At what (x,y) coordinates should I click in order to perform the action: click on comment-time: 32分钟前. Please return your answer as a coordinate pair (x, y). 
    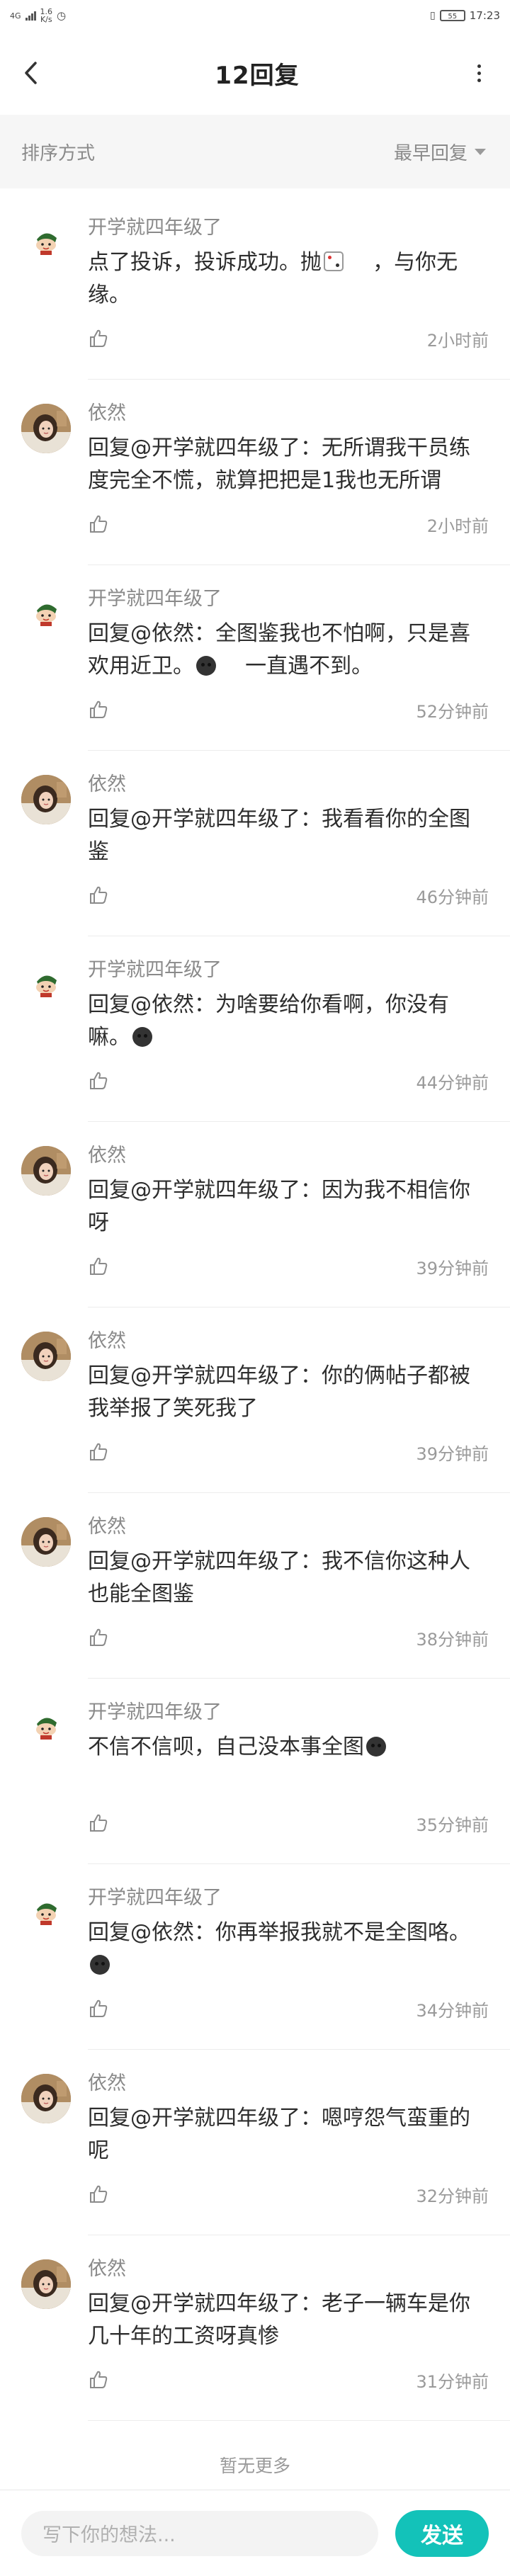
    Looking at the image, I should click on (453, 2196).